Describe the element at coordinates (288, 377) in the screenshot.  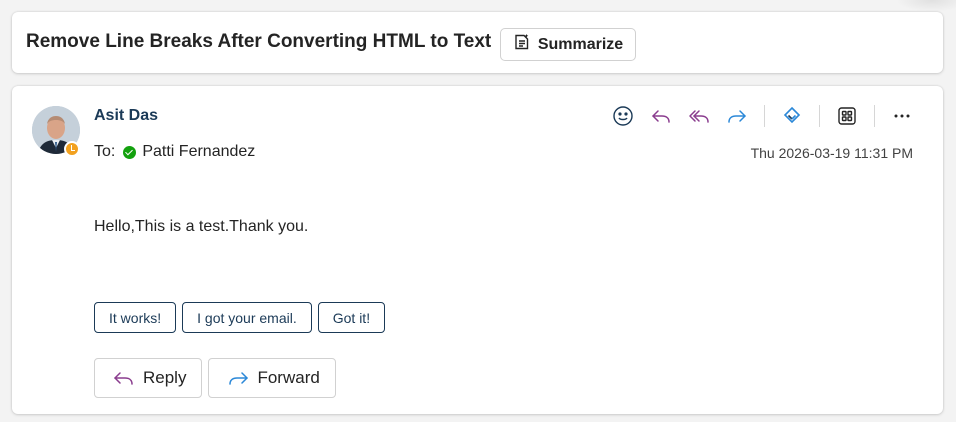
I see `forward-label: Forward` at that location.